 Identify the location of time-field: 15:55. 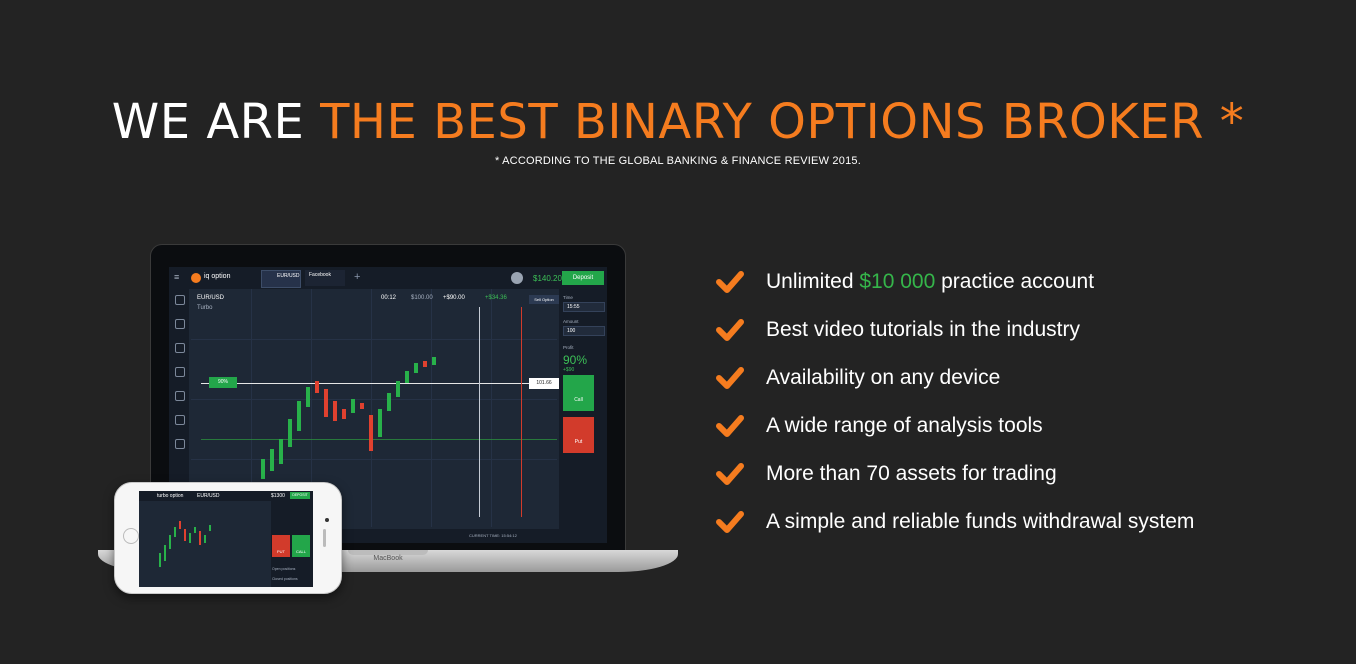
(584, 307).